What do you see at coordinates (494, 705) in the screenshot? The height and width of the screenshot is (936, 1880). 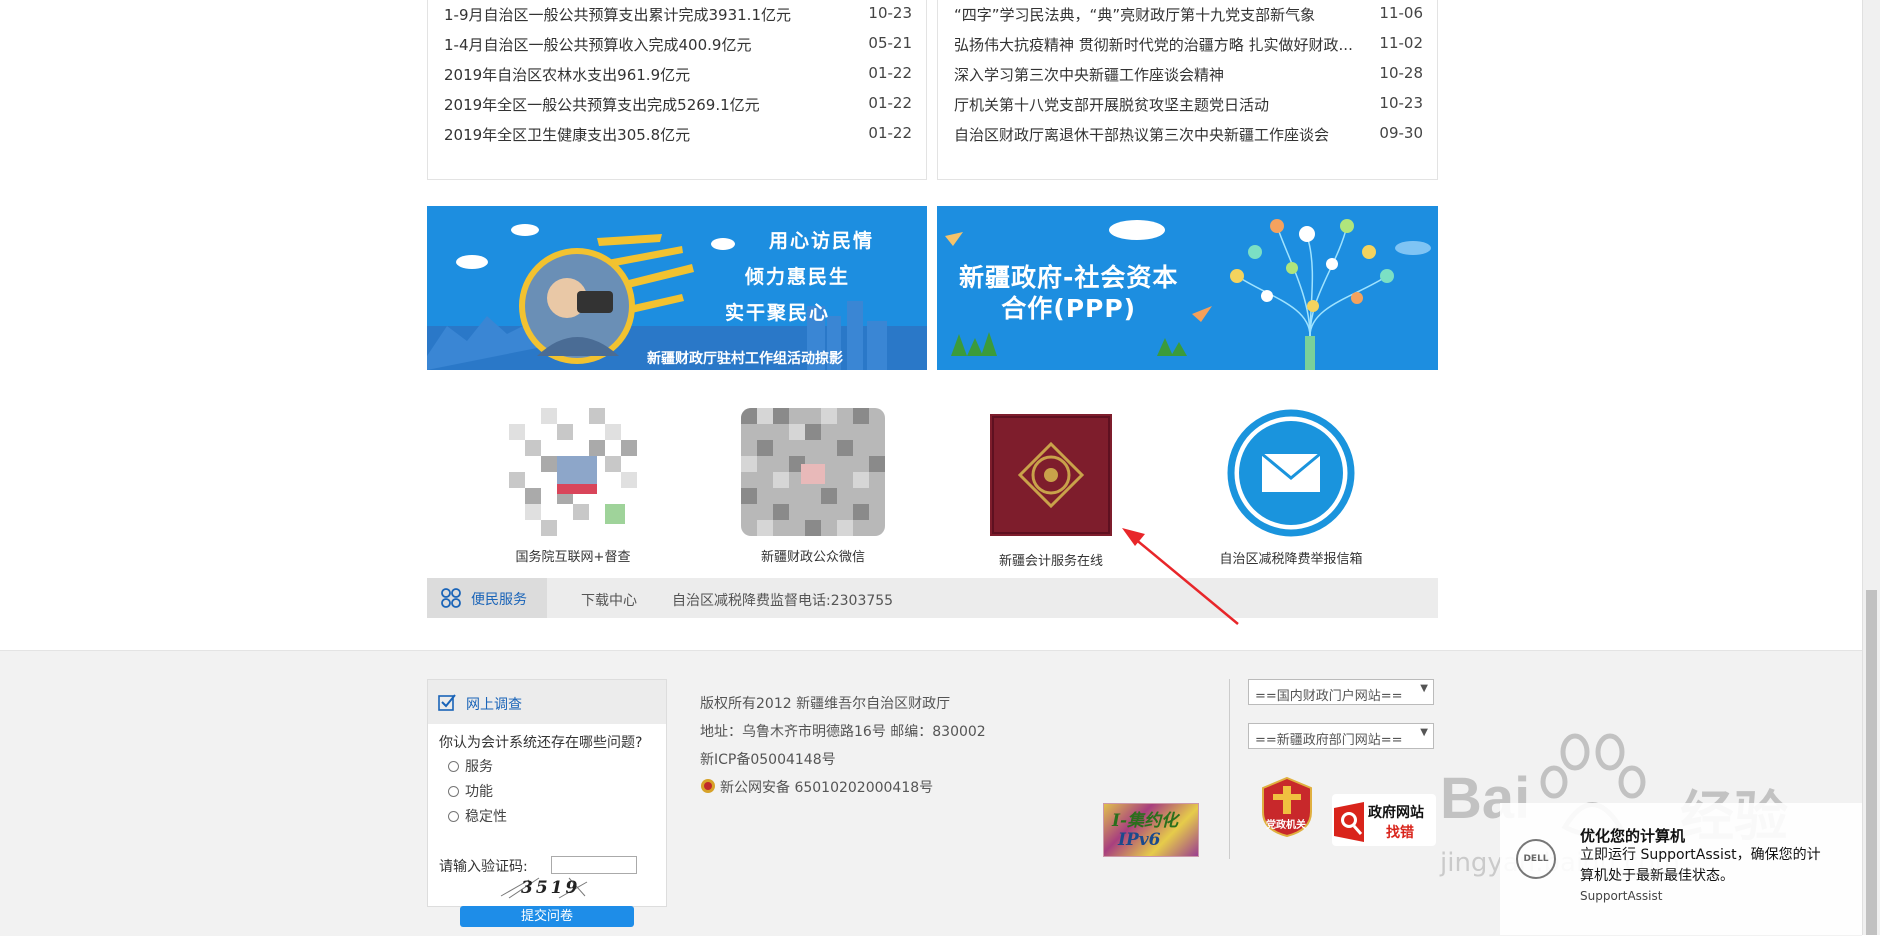 I see `survey-title: 网上调查` at bounding box center [494, 705].